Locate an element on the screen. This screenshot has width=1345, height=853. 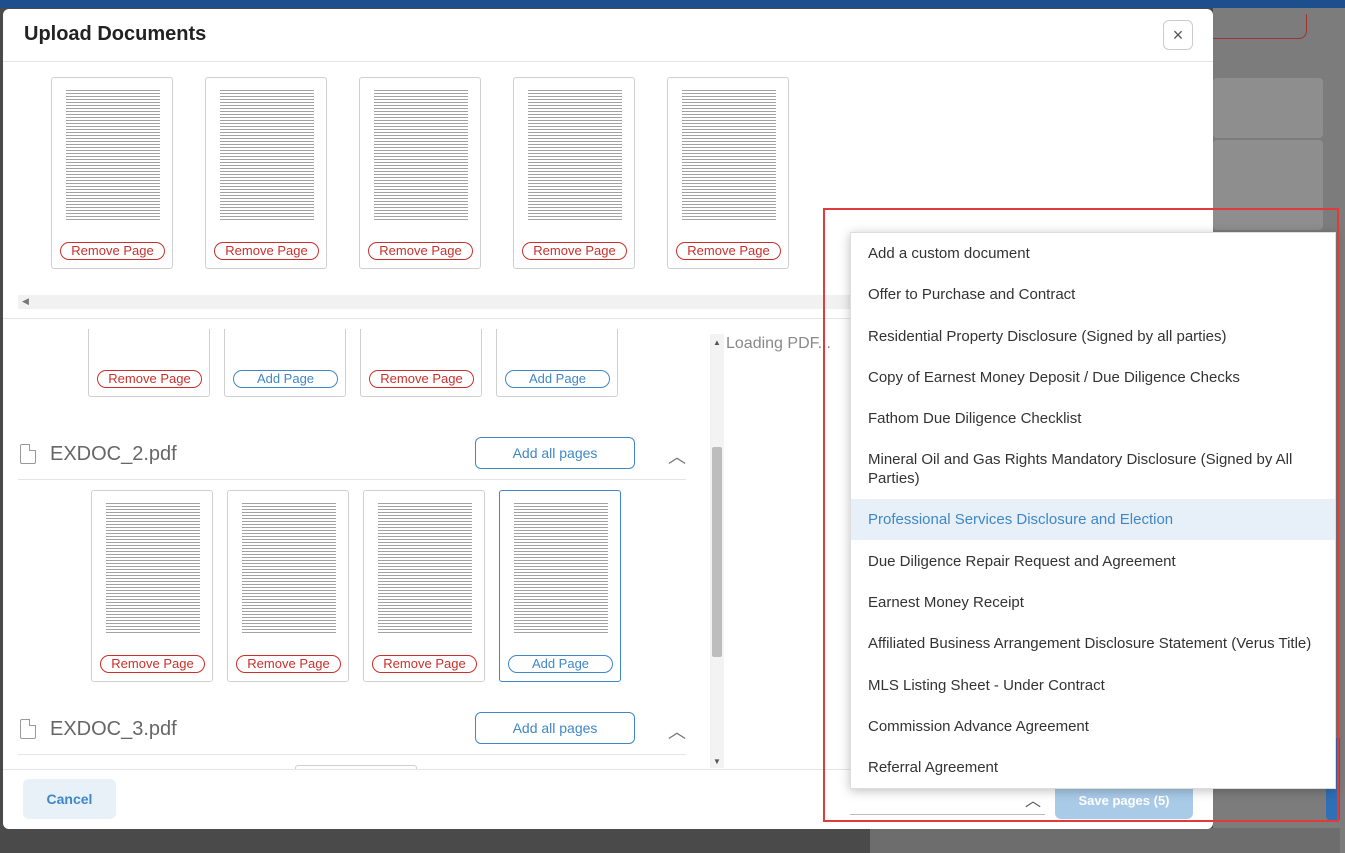
header-divider is located at coordinates (608, 61).